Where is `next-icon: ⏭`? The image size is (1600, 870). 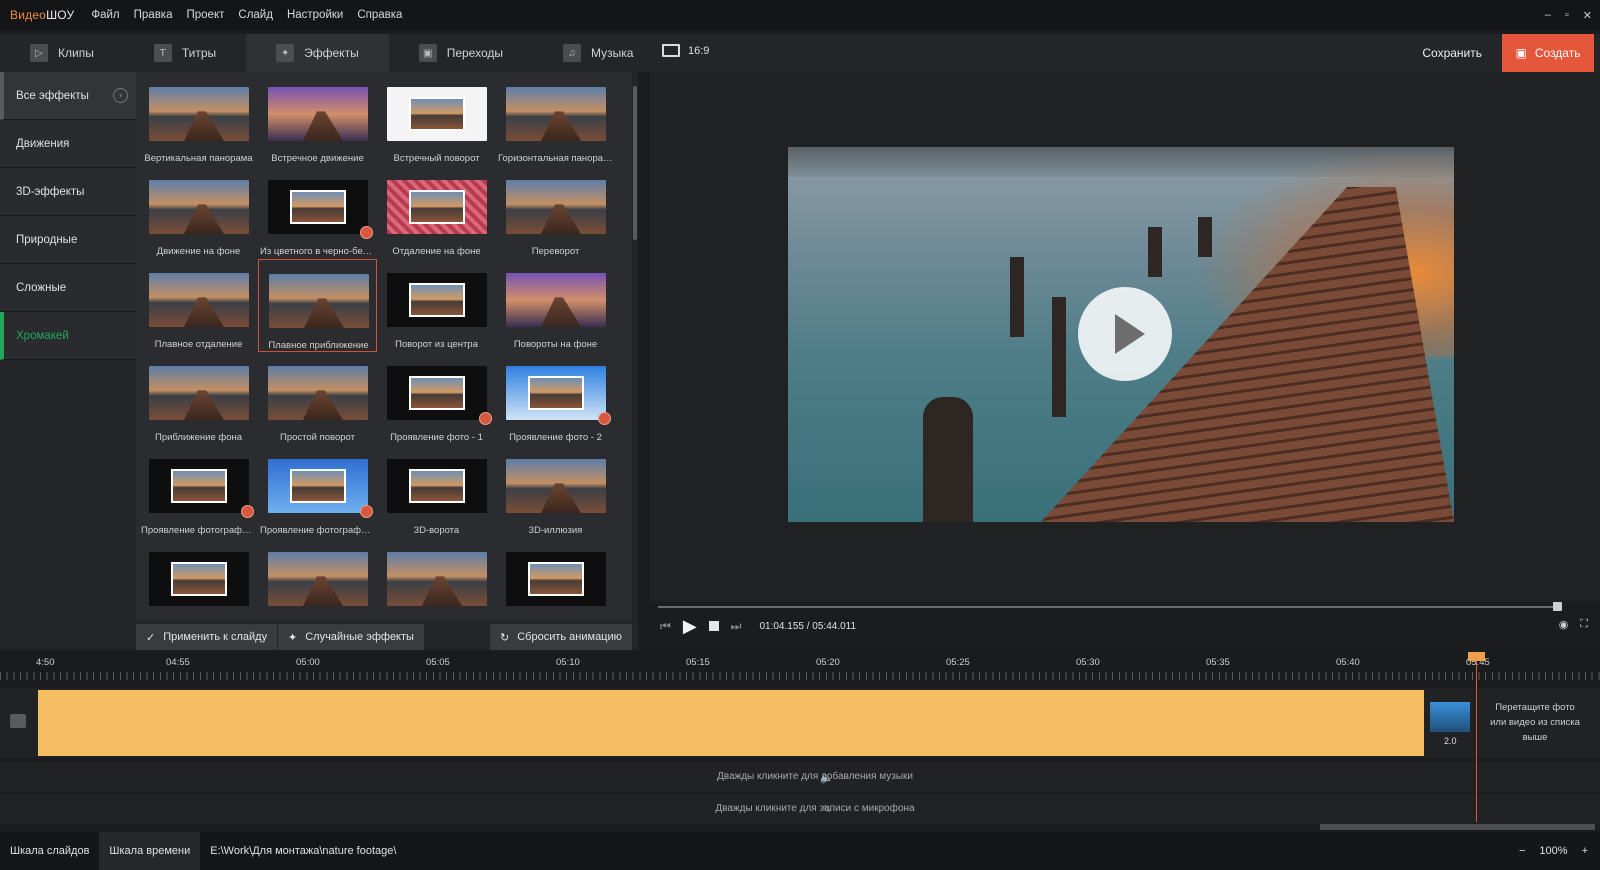 next-icon: ⏭ is located at coordinates (736, 626).